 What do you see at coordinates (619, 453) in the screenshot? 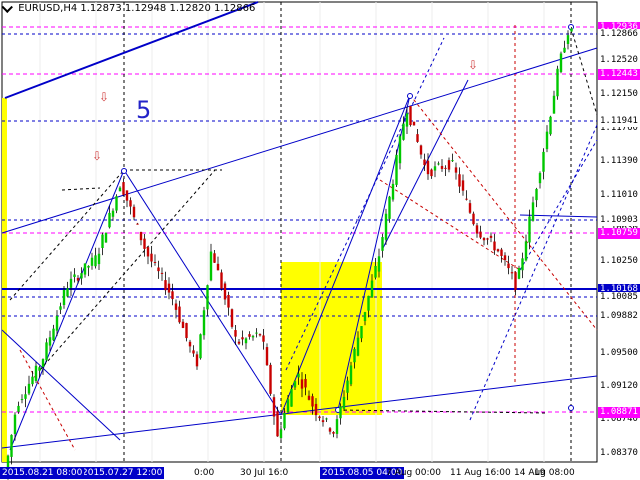
I see `price-tick-label: 1.08370` at bounding box center [619, 453].